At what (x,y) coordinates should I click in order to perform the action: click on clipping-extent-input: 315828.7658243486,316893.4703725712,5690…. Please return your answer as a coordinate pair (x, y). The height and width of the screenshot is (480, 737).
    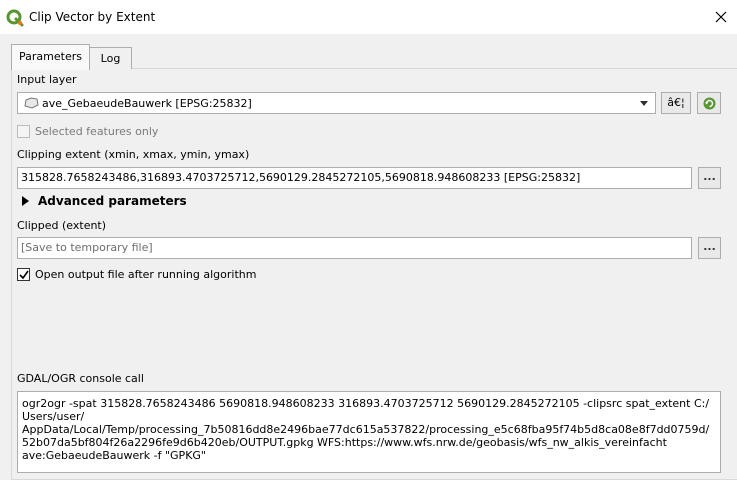
    Looking at the image, I should click on (354, 178).